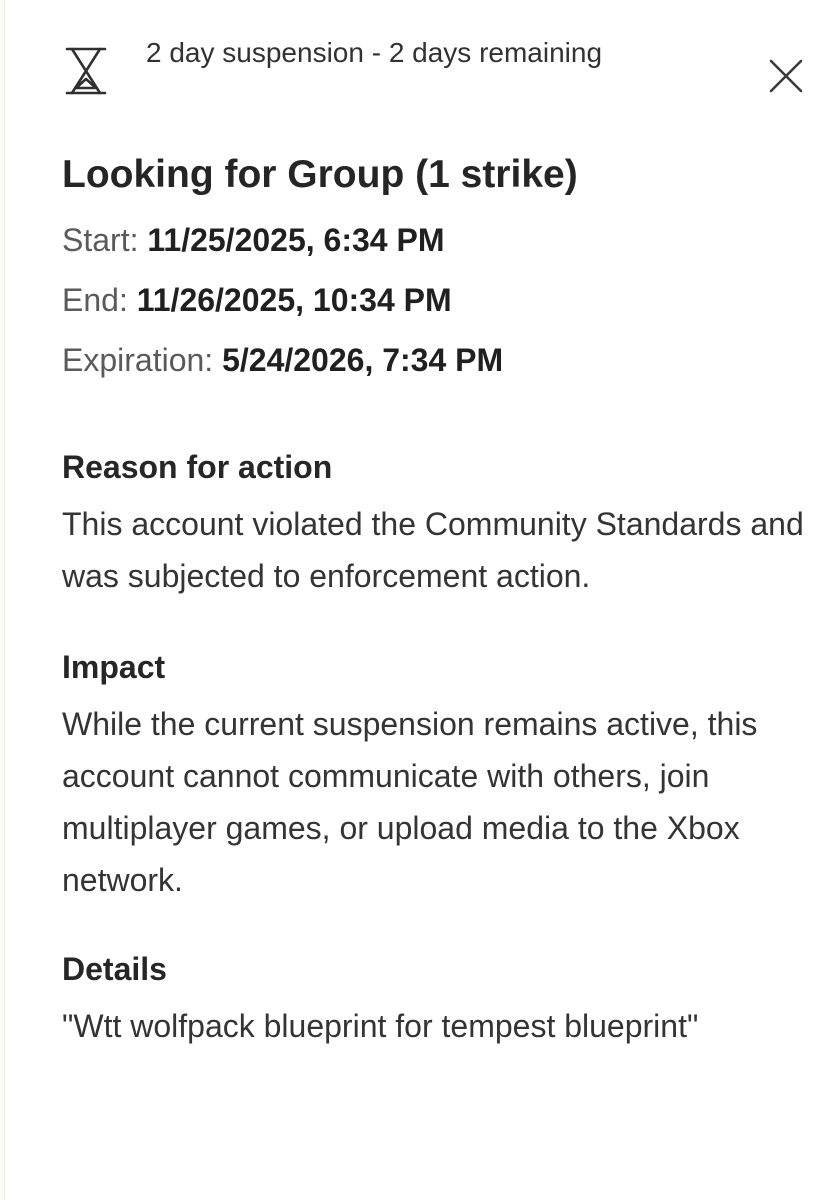 The height and width of the screenshot is (1200, 830). What do you see at coordinates (114, 667) in the screenshot?
I see `impact-heading: Impact` at bounding box center [114, 667].